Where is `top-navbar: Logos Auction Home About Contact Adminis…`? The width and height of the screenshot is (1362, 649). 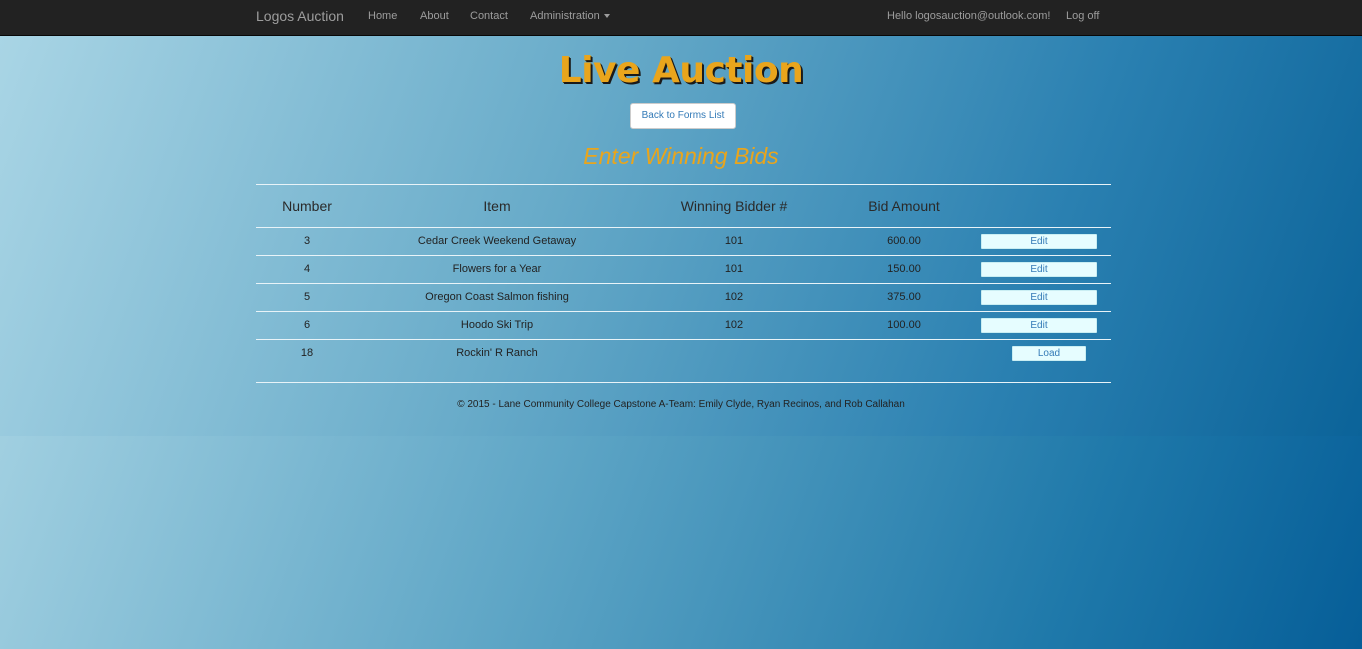 top-navbar: Logos Auction Home About Contact Adminis… is located at coordinates (681, 18).